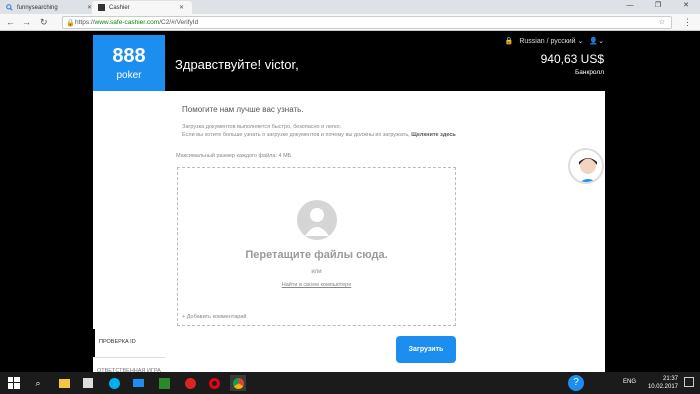  What do you see at coordinates (10, 22) in the screenshot?
I see `back-icon: ←` at bounding box center [10, 22].